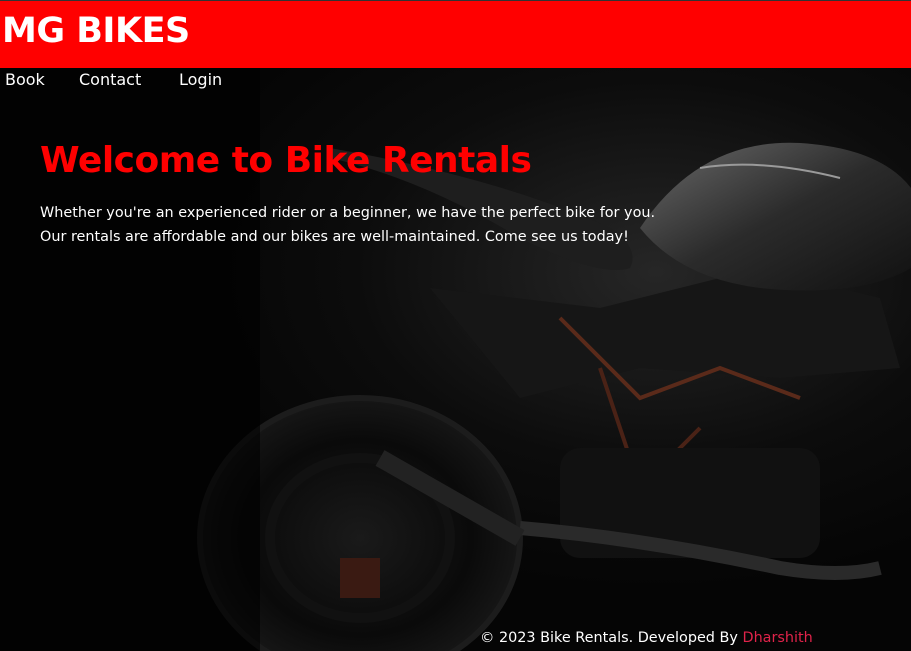  Describe the element at coordinates (611, 638) in the screenshot. I see `footer-copyright-text: © 2023 Bike Rentals. Developed By` at that location.